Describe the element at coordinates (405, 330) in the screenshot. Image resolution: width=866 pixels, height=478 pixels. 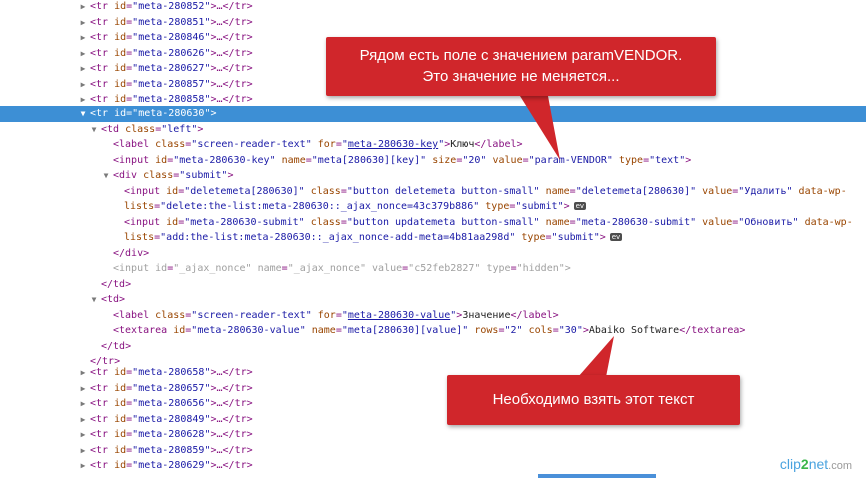
I see `attr-value: meta[280630][value]` at that location.